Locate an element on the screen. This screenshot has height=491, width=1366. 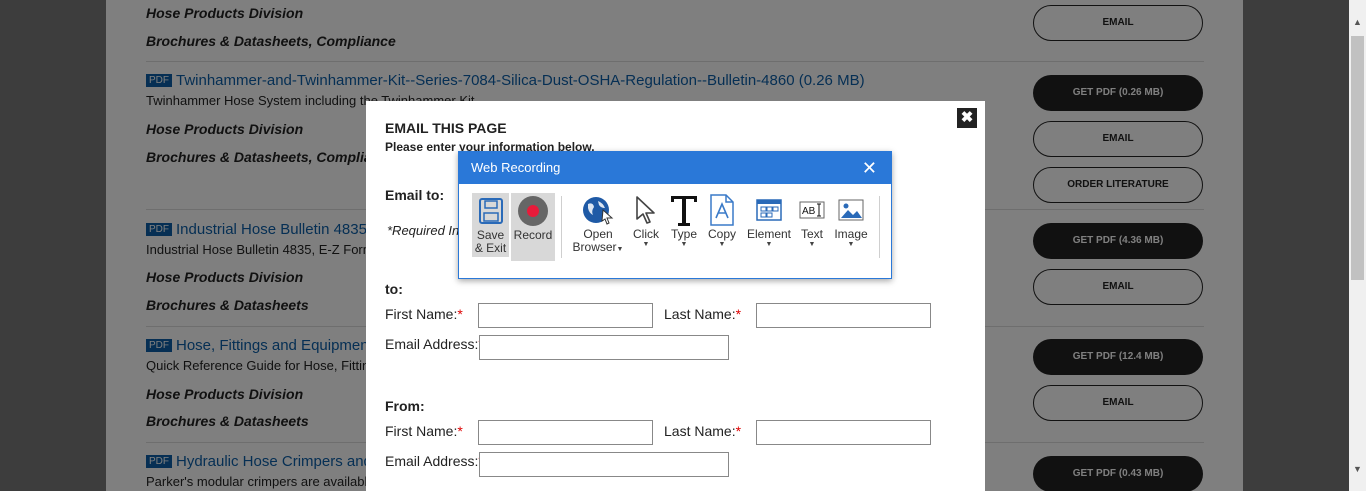
from-email-label: Email Address:* is located at coordinates (434, 461).